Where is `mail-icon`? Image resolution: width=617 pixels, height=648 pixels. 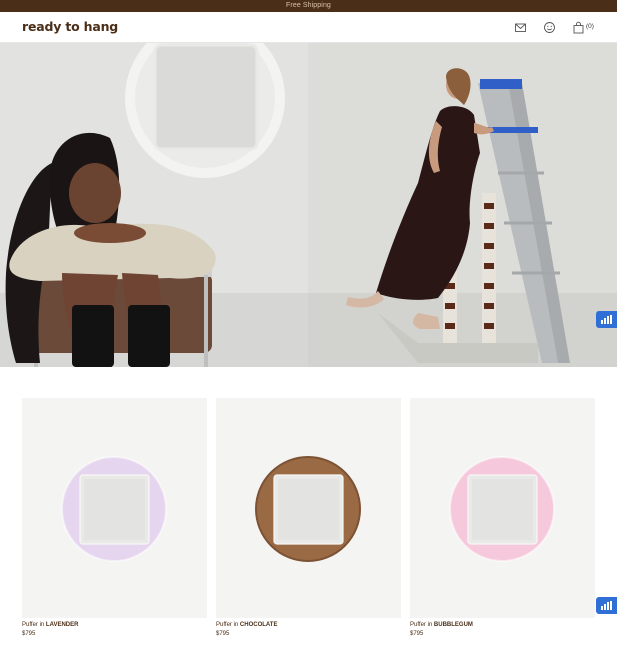
mail-icon is located at coordinates (520, 27).